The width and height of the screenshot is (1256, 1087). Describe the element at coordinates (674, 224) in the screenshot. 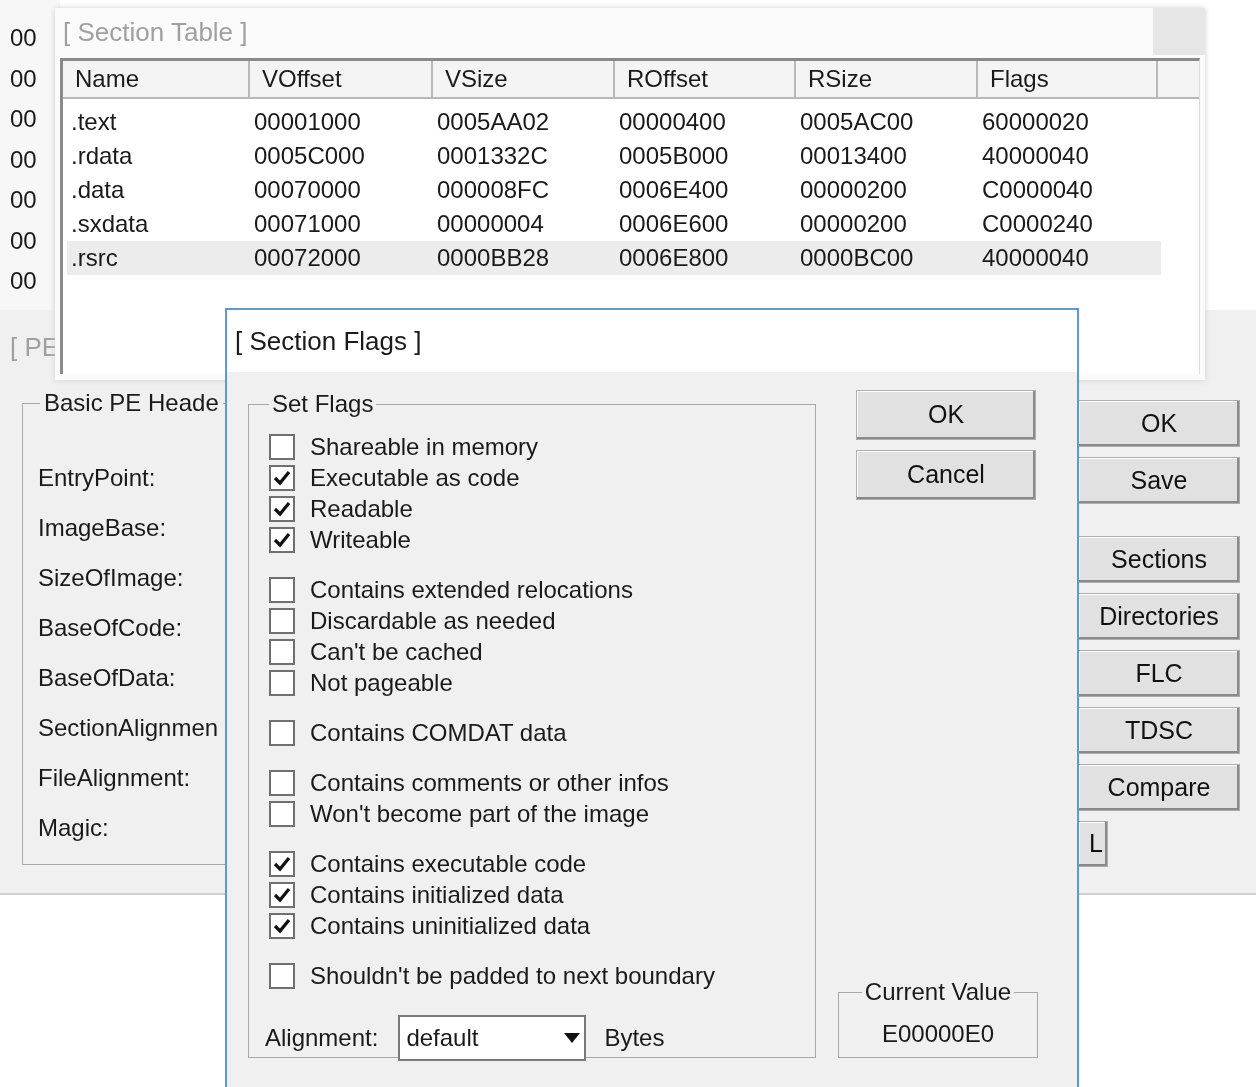

I see `table-cell-text: 0006E600` at that location.